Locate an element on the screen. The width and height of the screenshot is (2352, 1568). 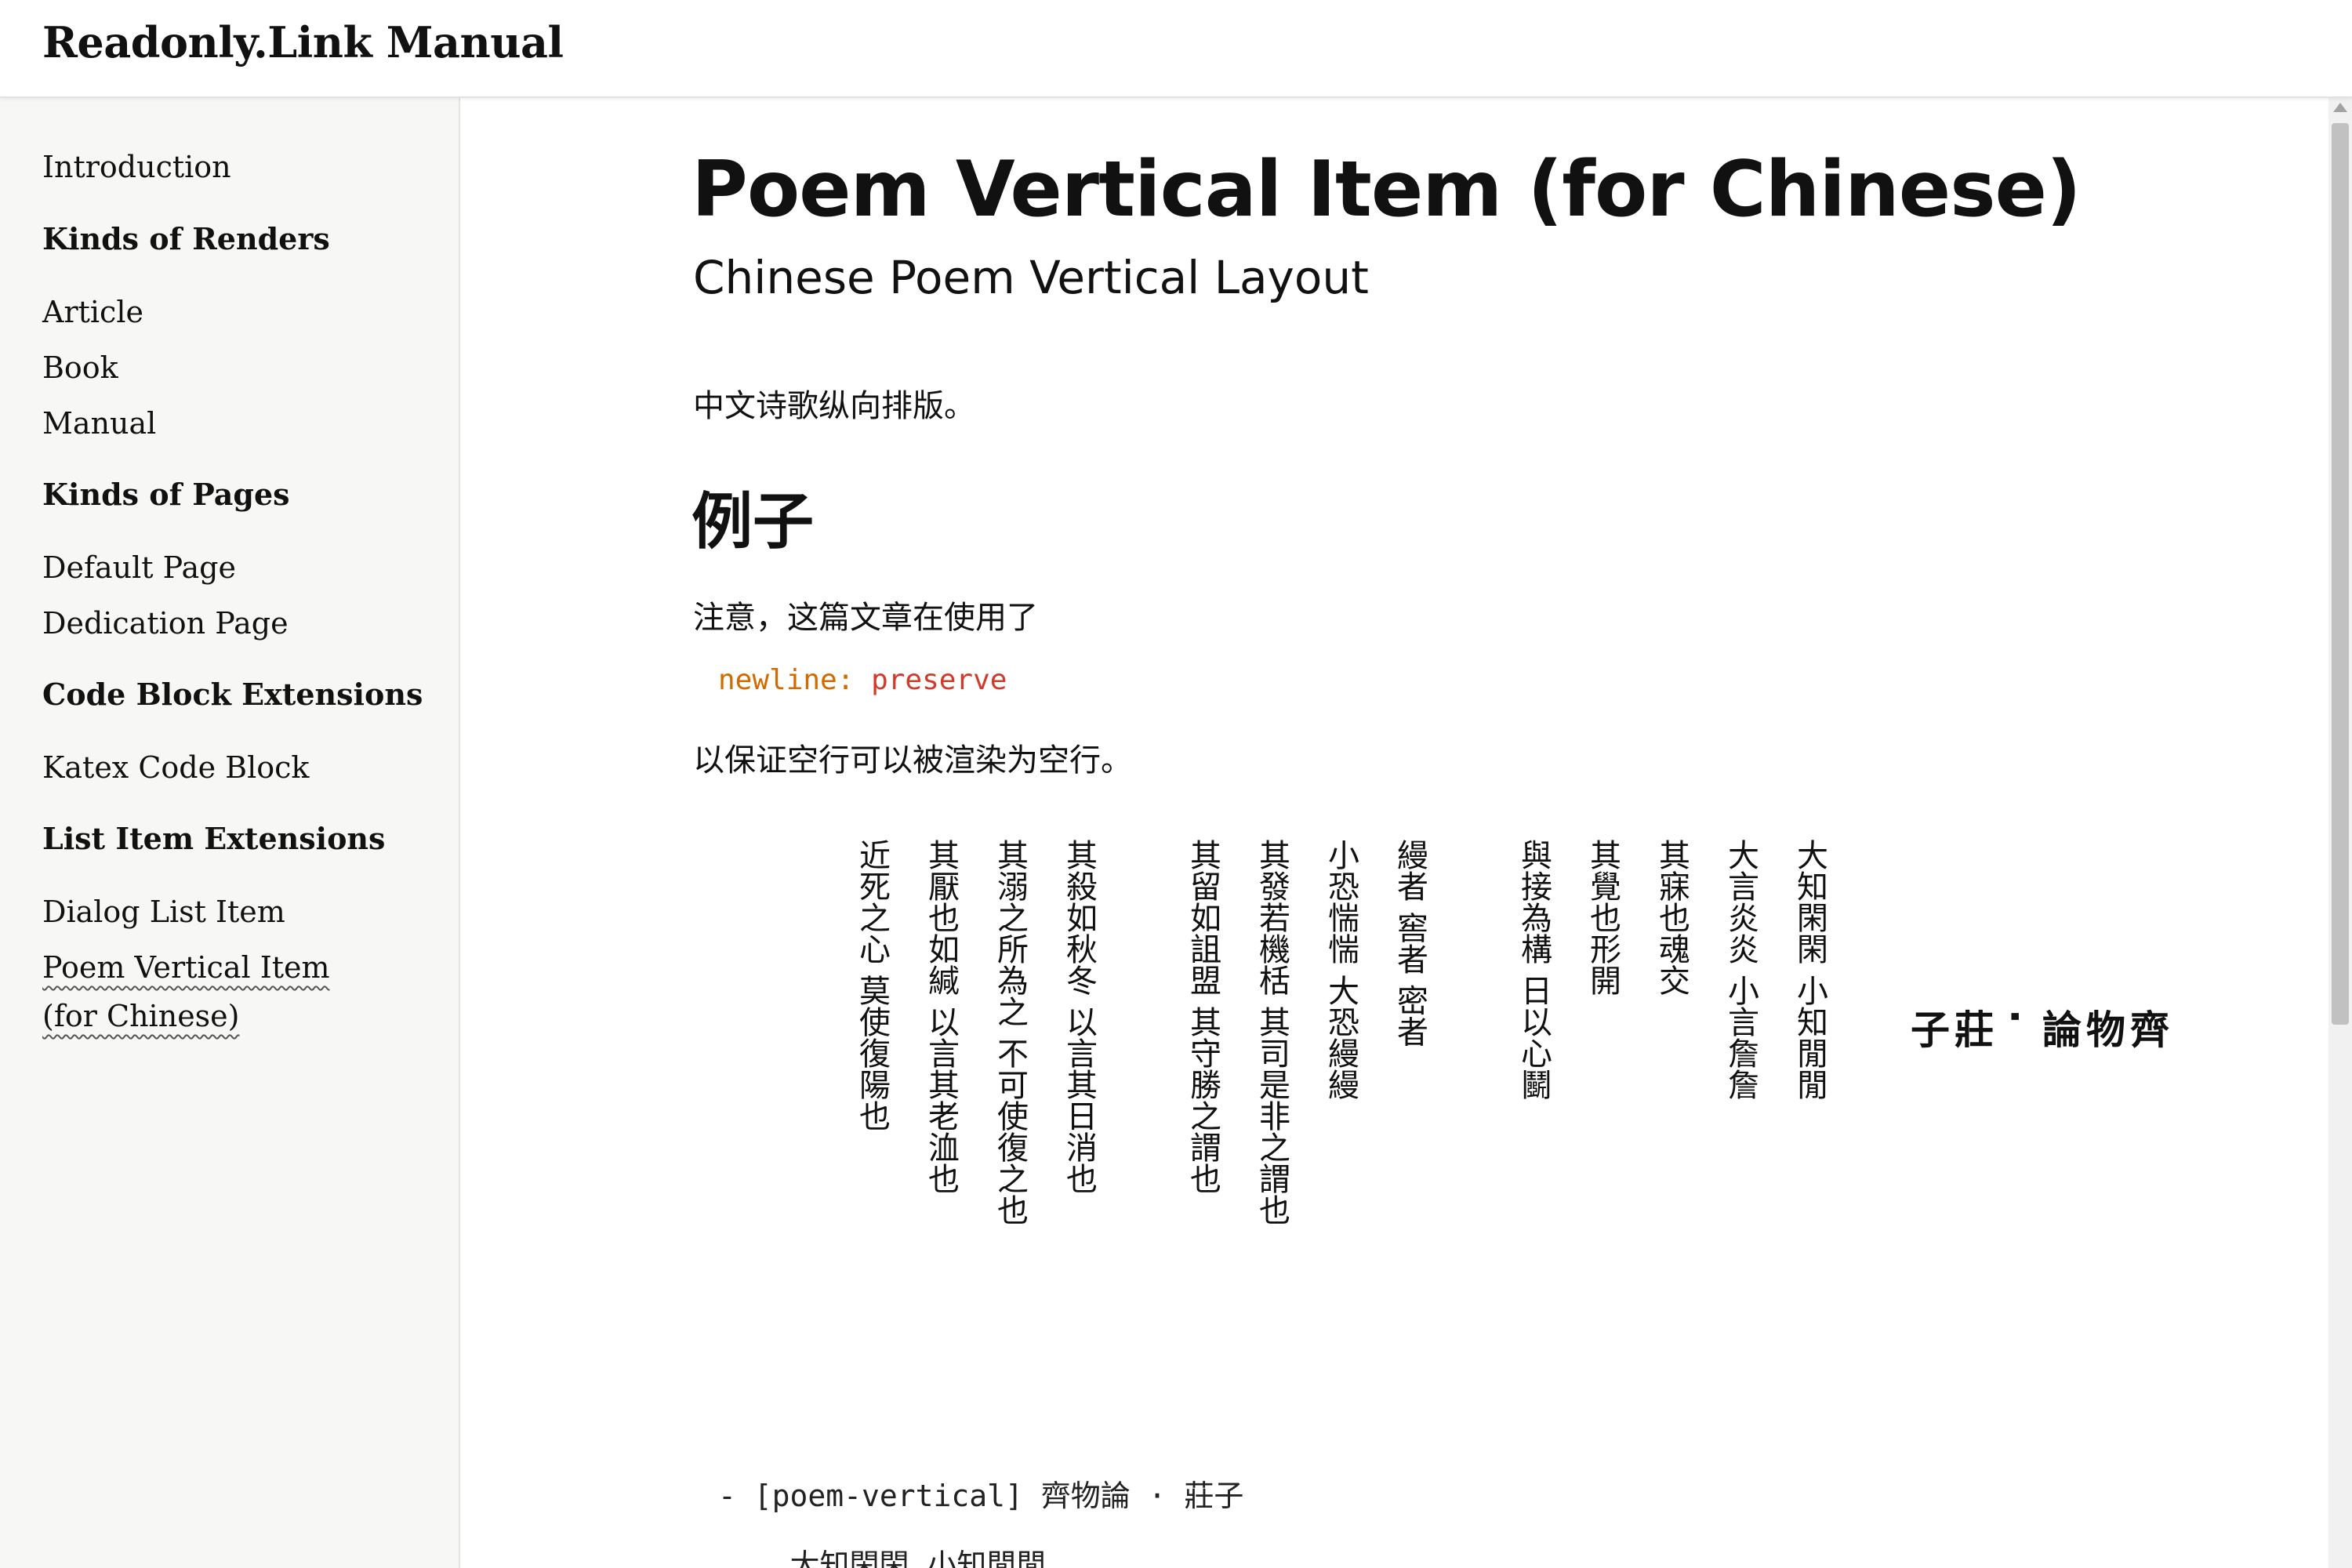
scrollbar-thumb is located at coordinates (2340, 574).